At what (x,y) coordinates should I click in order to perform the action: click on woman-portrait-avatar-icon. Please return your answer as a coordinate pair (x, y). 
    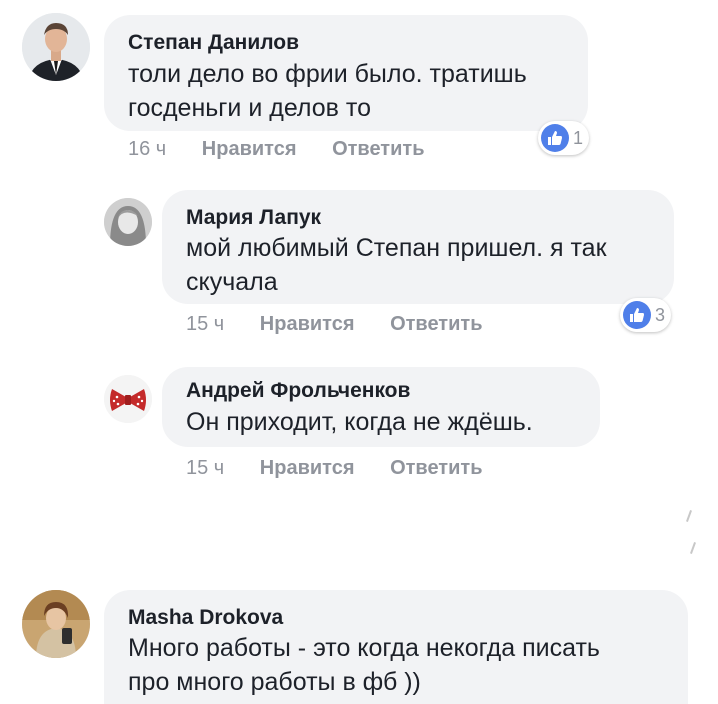
    Looking at the image, I should click on (128, 222).